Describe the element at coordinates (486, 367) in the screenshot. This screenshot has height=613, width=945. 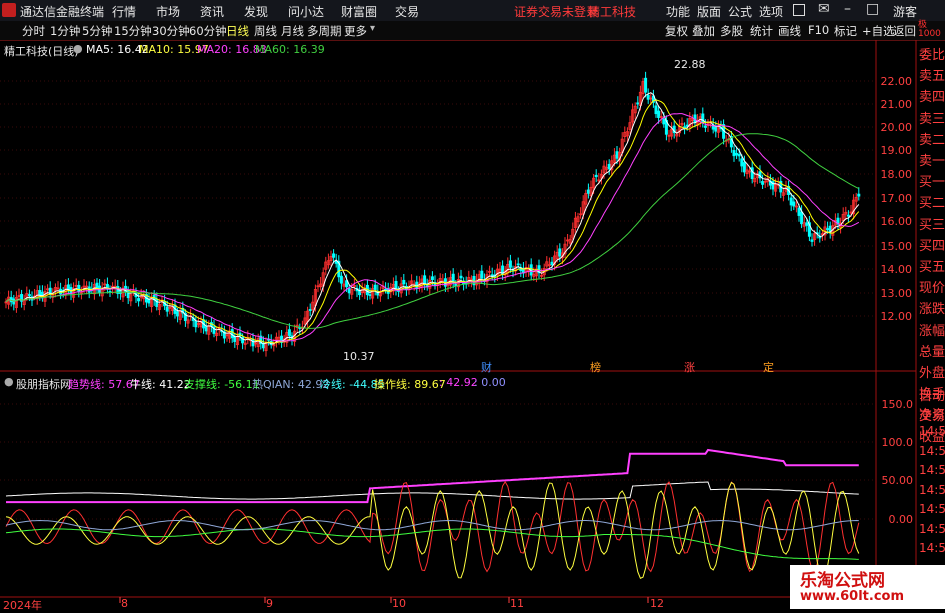
I see `event-marker: 财` at that location.